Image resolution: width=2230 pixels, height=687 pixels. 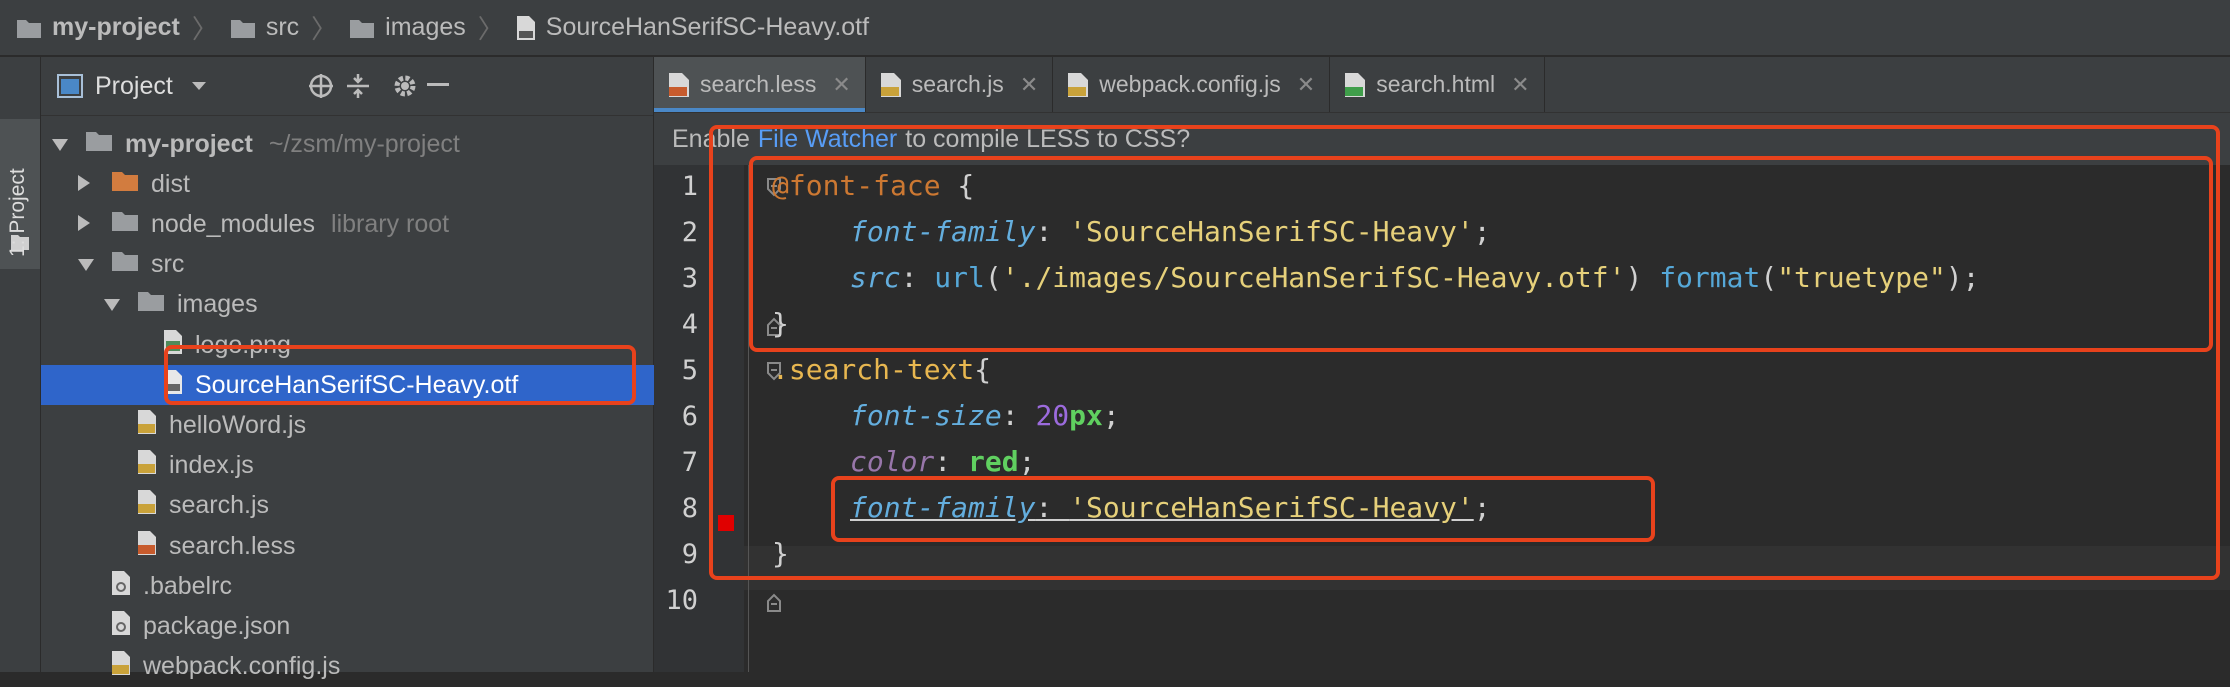 I want to click on tree-item: src, so click(x=365, y=265).